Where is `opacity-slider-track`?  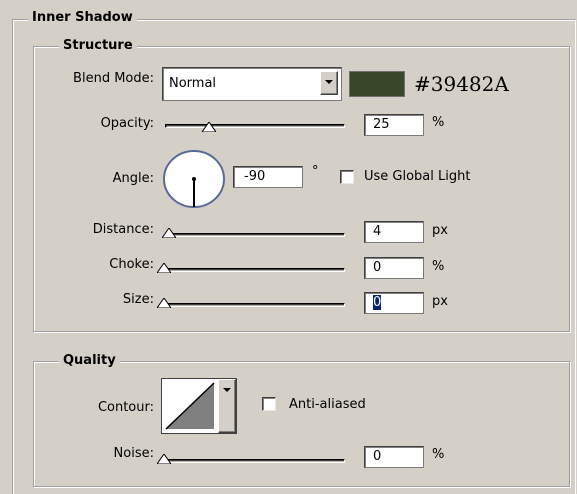 opacity-slider-track is located at coordinates (255, 126).